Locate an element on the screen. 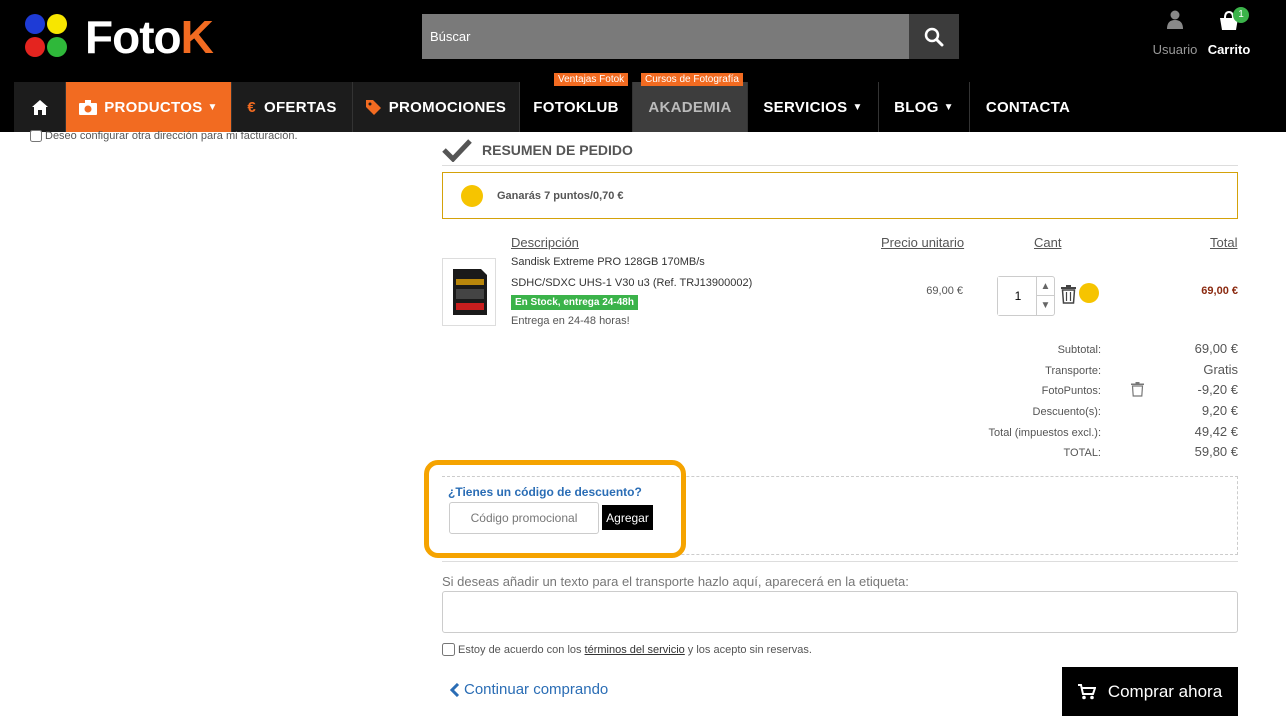 Image resolution: width=1286 pixels, height=716 pixels. buy-now-button: Comprar ahora is located at coordinates (1150, 691).